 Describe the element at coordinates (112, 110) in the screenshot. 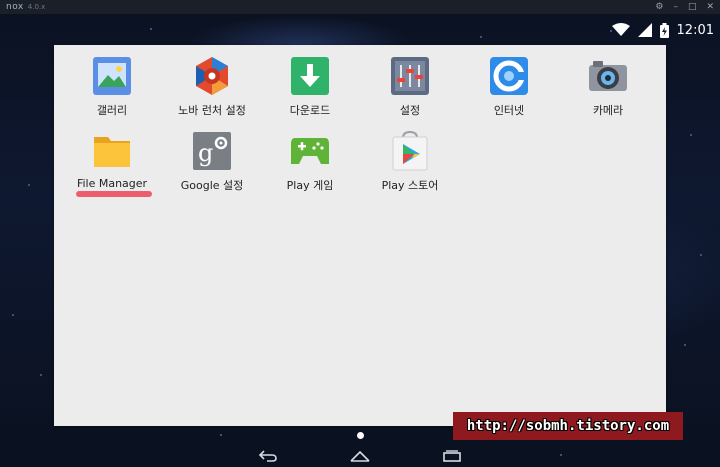

I see `app-label: 갤러리` at that location.